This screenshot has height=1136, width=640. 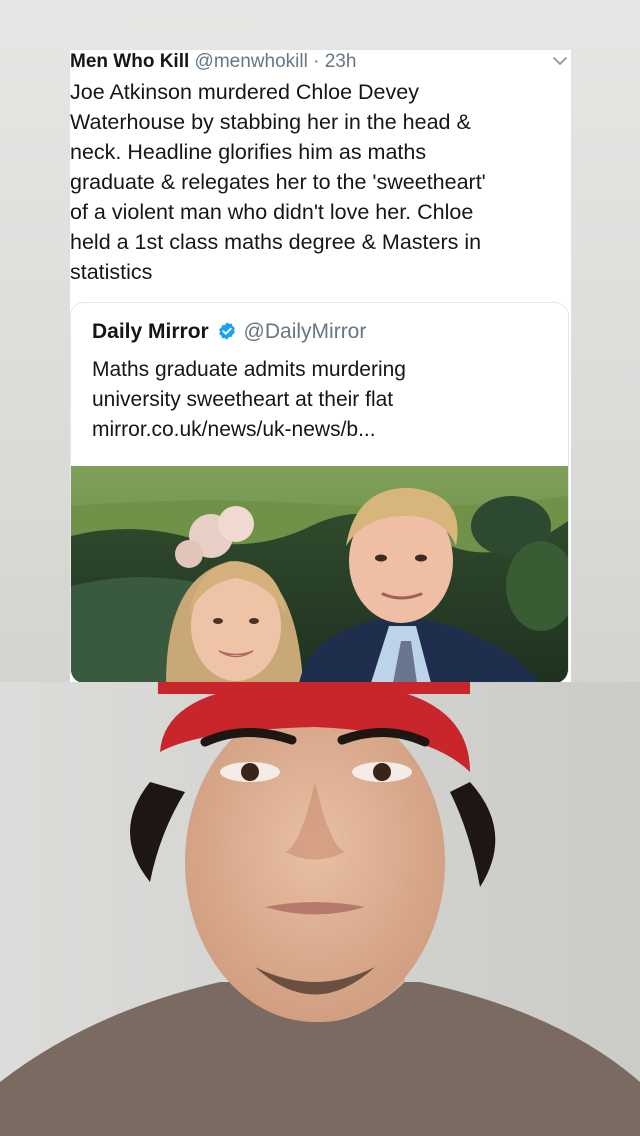 What do you see at coordinates (129, 61) in the screenshot?
I see `tweet-author-name: Men Who Kill` at bounding box center [129, 61].